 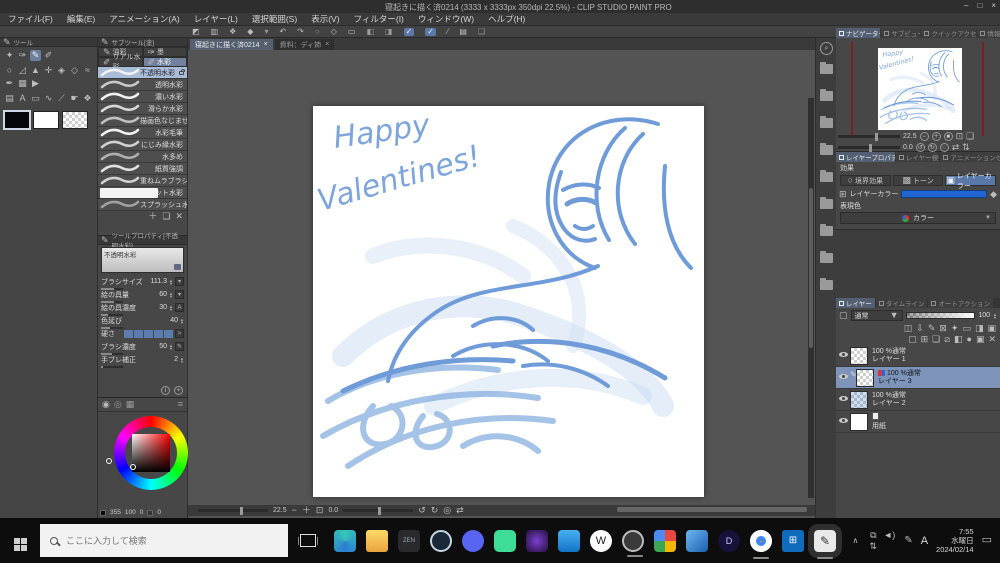 I want to click on balloon-tool-icon: ▭, so click(x=35, y=98).